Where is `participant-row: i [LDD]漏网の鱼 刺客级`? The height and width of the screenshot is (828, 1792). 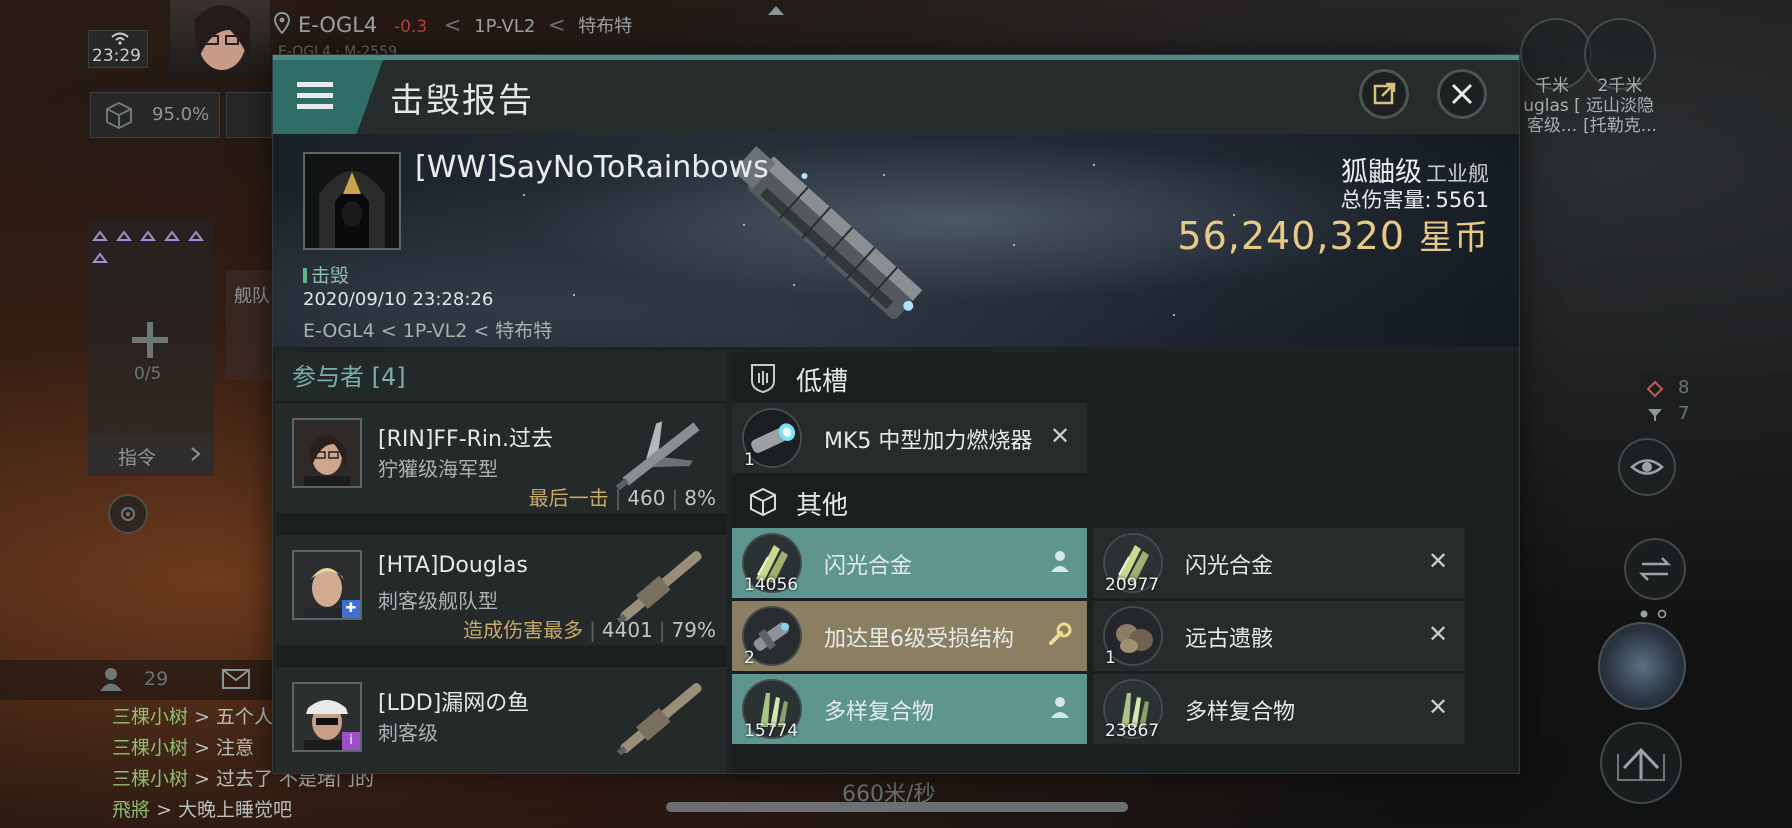 participant-row: i [LDD]漏网の鱼 刺客级 is located at coordinates (501, 719).